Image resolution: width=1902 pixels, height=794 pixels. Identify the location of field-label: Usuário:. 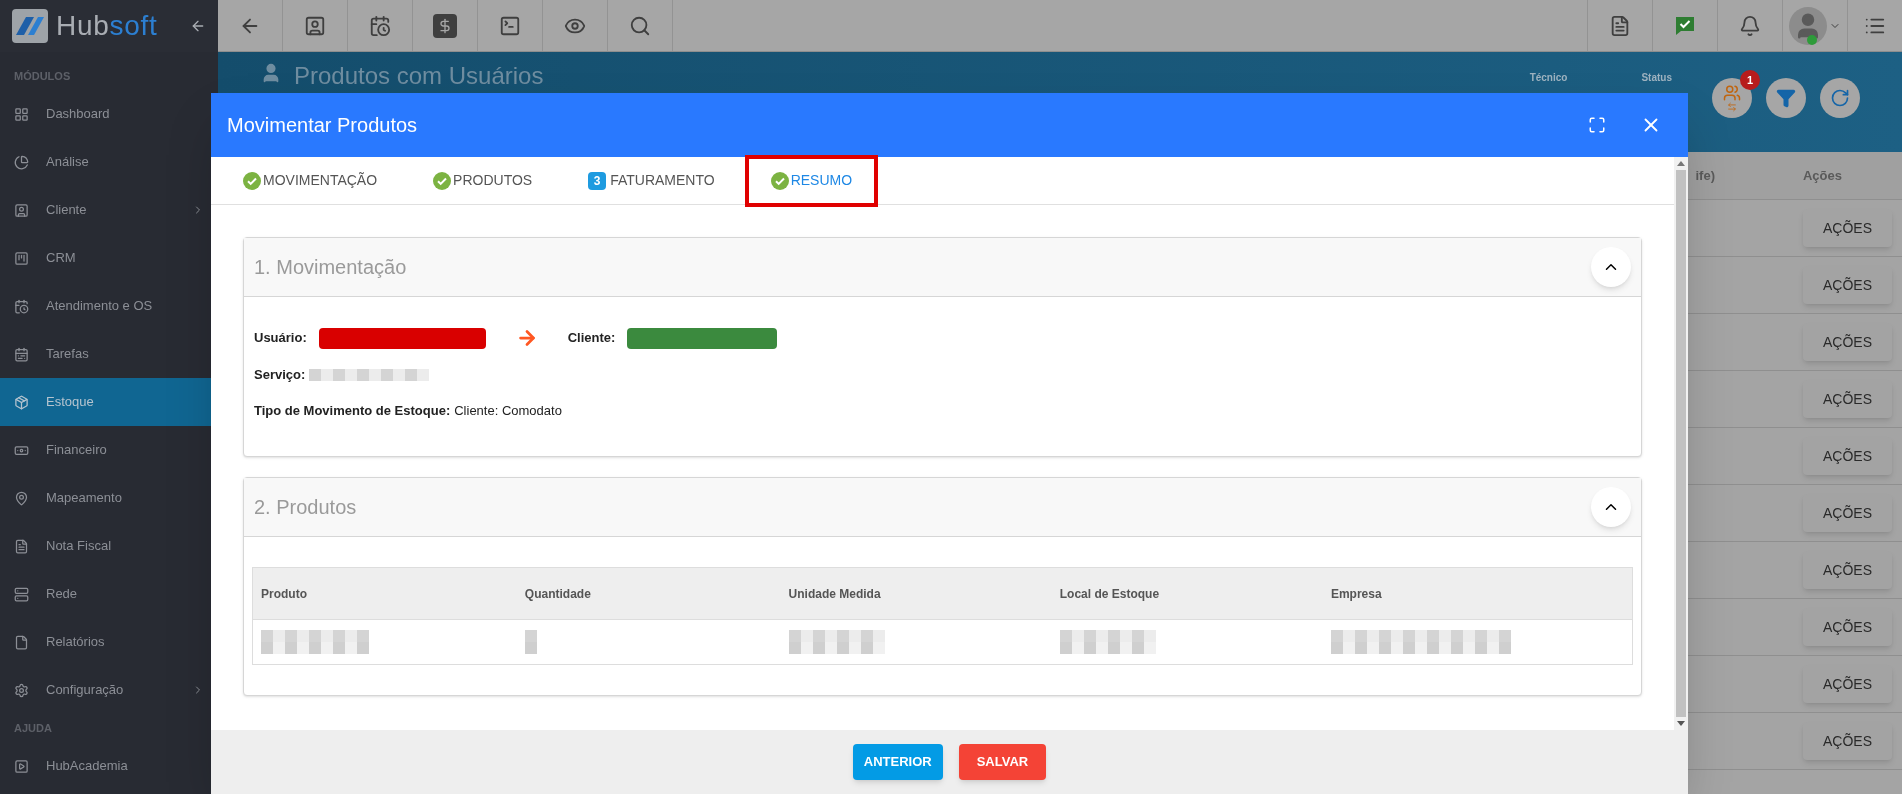
(280, 338).